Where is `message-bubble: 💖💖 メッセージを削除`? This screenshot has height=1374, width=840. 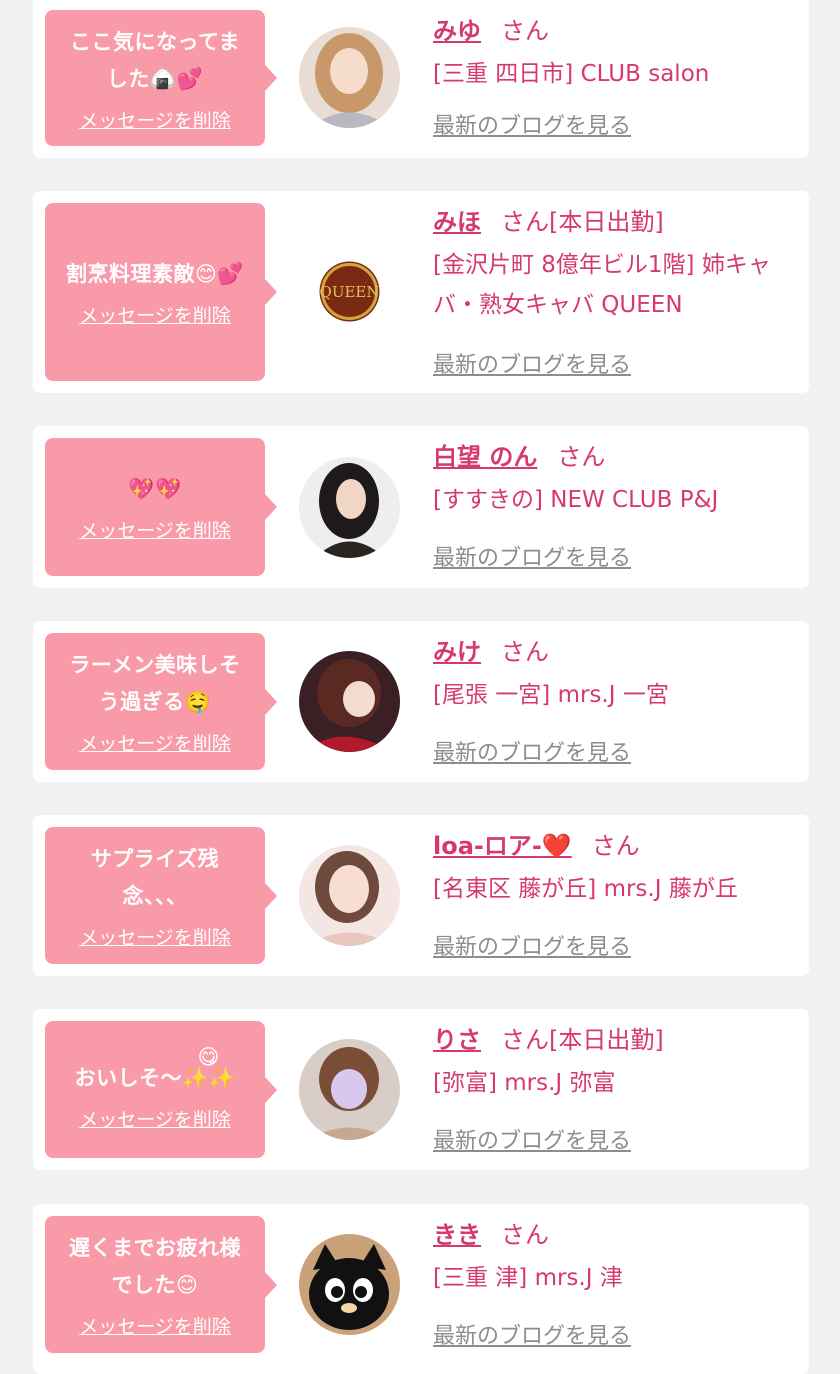
message-bubble: 💖💖 メッセージを削除 is located at coordinates (161, 507).